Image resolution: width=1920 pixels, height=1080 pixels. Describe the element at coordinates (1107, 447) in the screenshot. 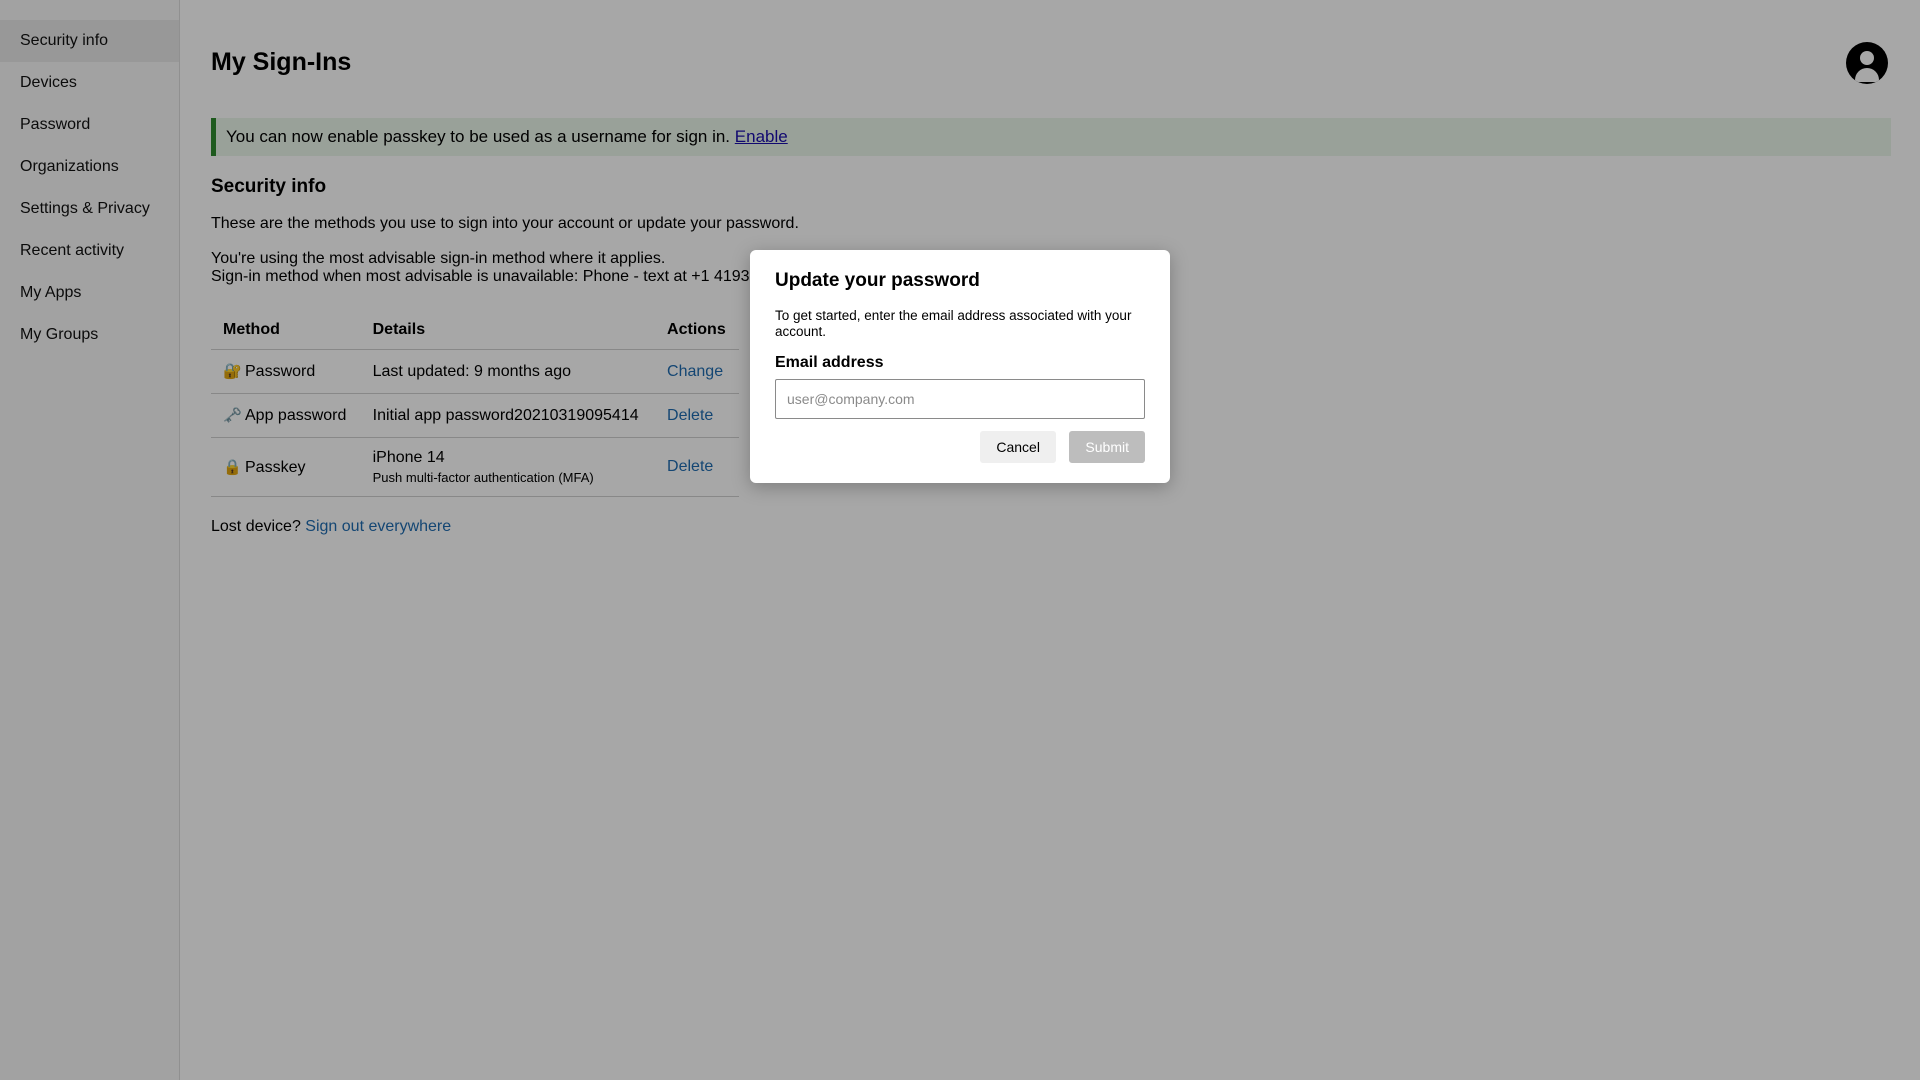

I see `submit-button: Submit` at that location.